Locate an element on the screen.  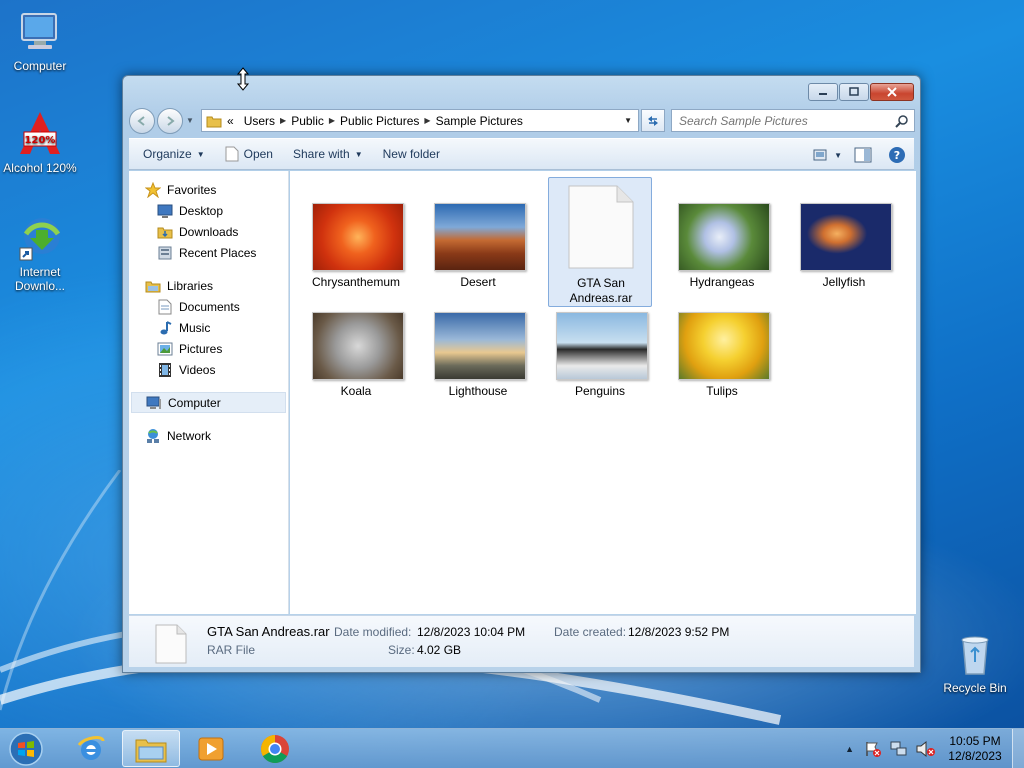
arrow-left-icon is located at coordinates (141, 121).